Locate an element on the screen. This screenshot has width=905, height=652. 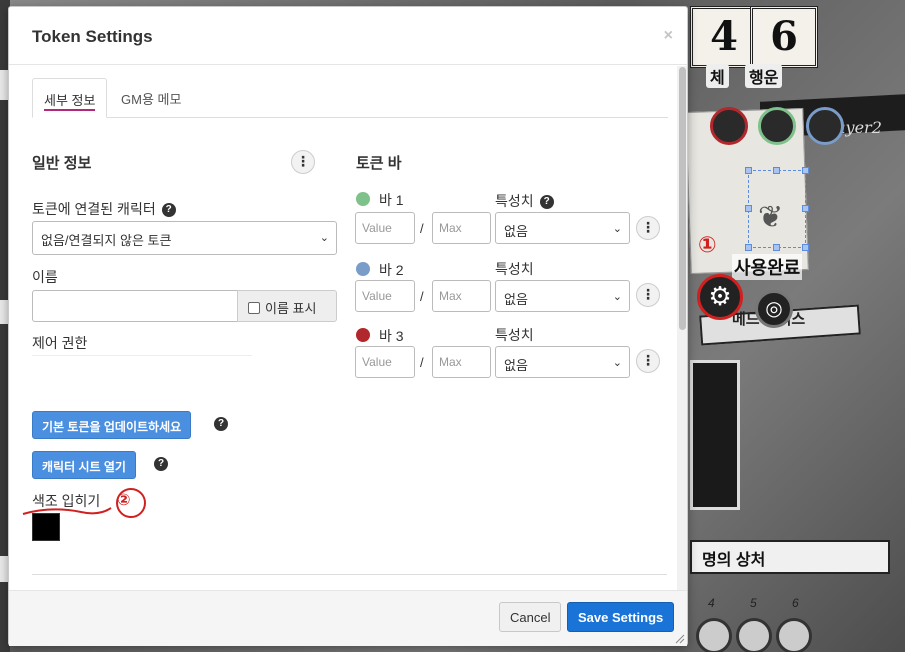
wound-frame-text: 명의 상처 is located at coordinates (734, 560).